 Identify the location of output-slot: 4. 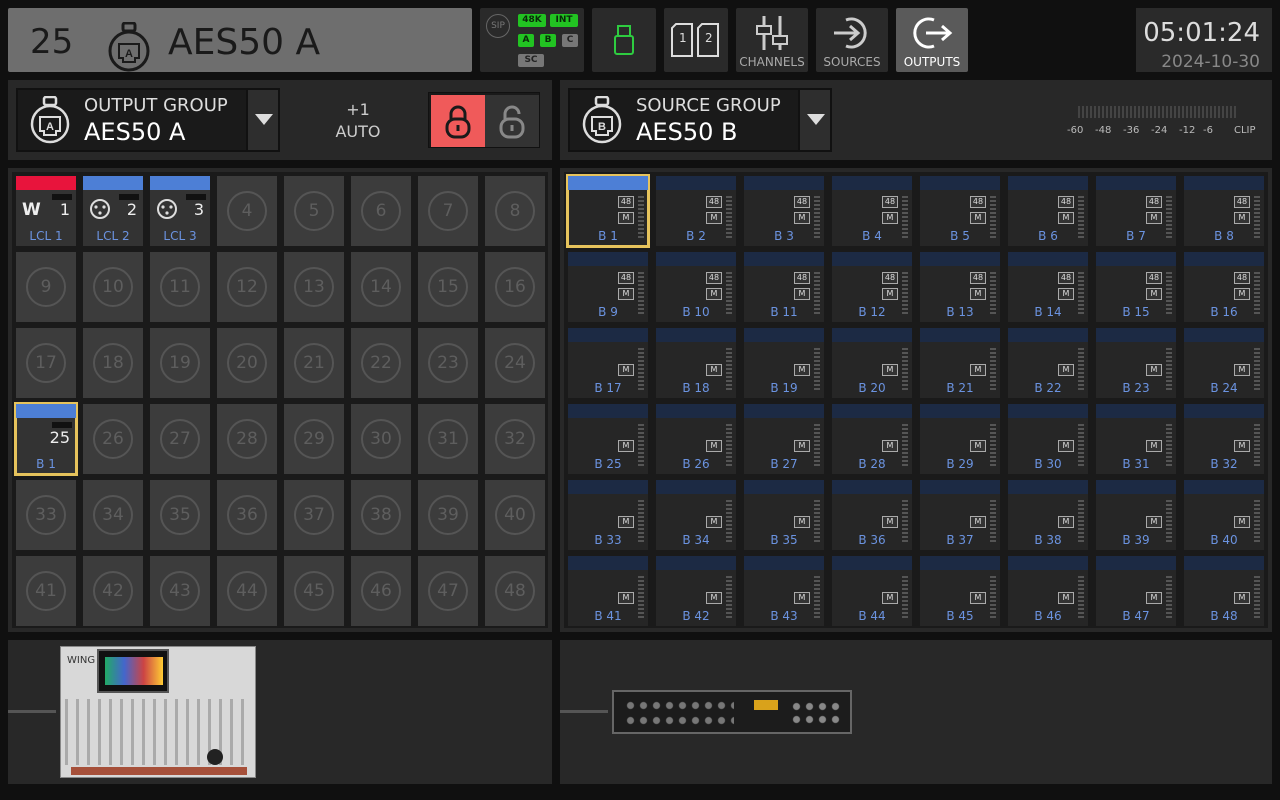
(247, 211).